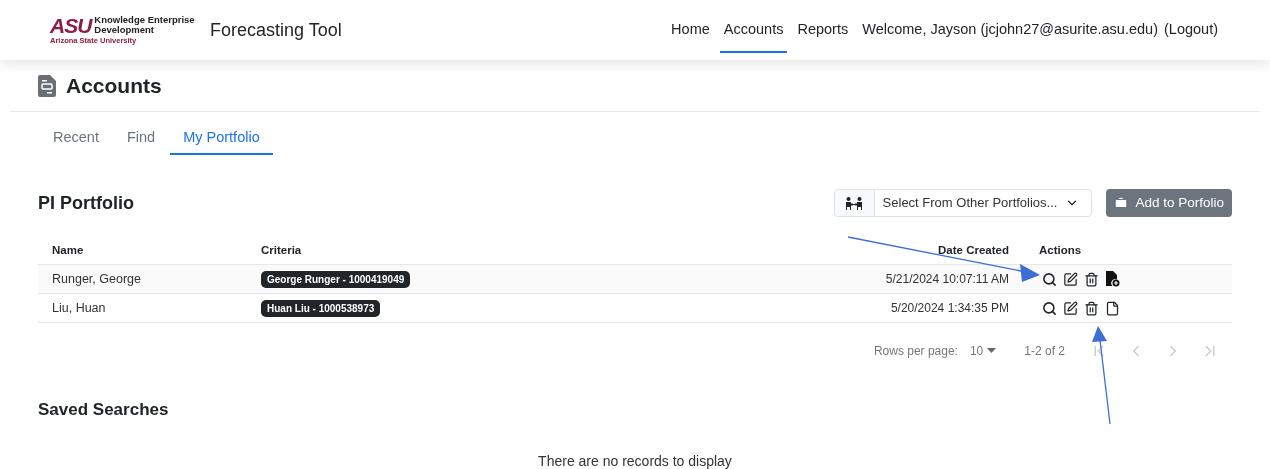 The height and width of the screenshot is (469, 1270). Describe the element at coordinates (221, 139) in the screenshot. I see `tab: My Portfolio` at that location.